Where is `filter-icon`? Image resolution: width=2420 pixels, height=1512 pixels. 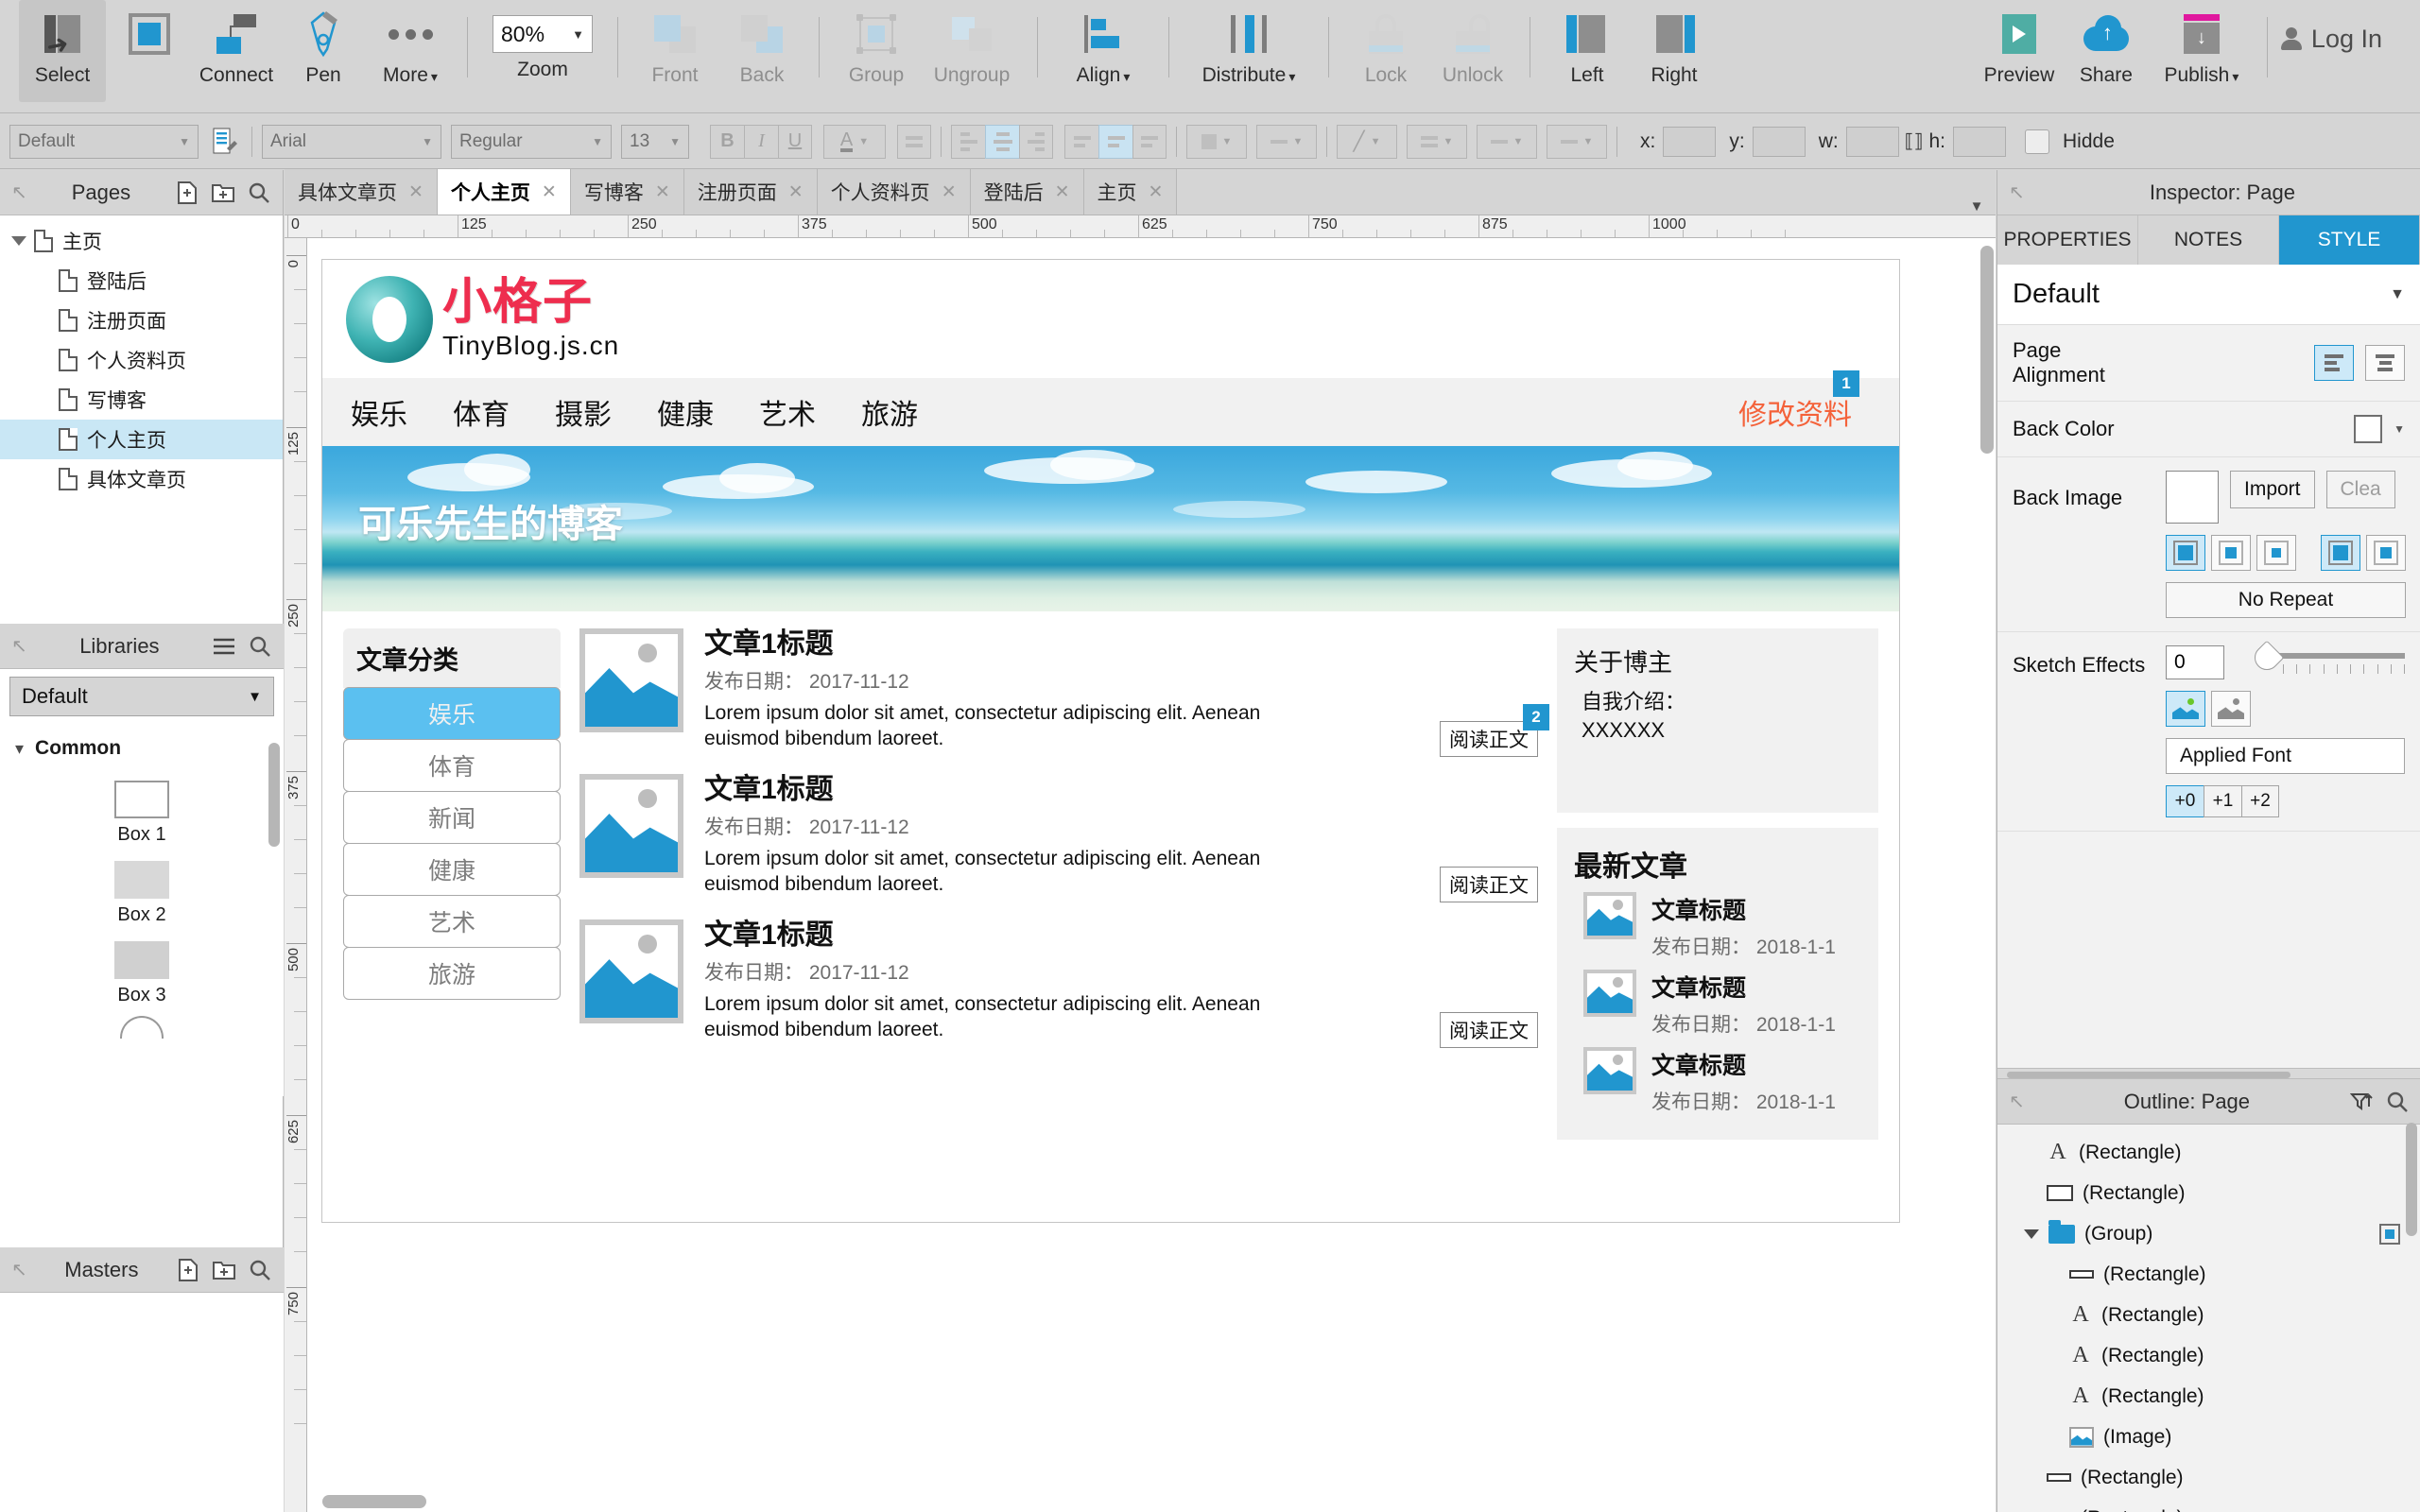 filter-icon is located at coordinates (2361, 1102).